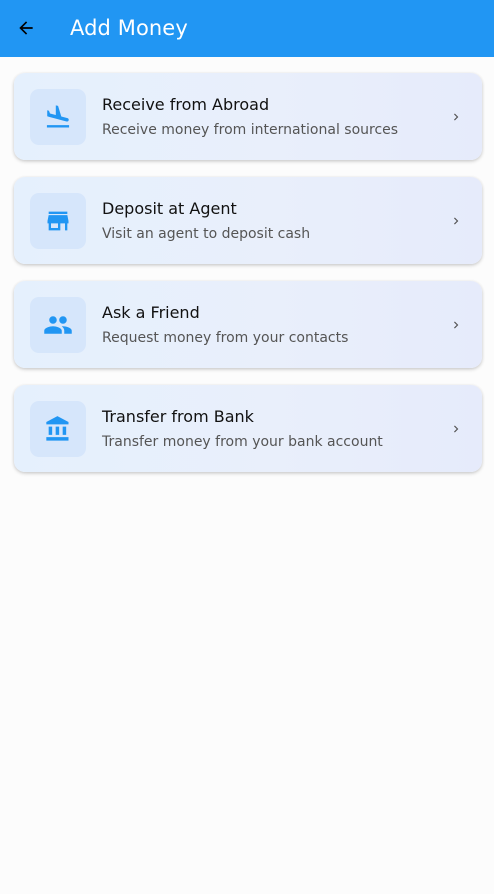 The image size is (494, 894). I want to click on bank-icon, so click(57, 428).